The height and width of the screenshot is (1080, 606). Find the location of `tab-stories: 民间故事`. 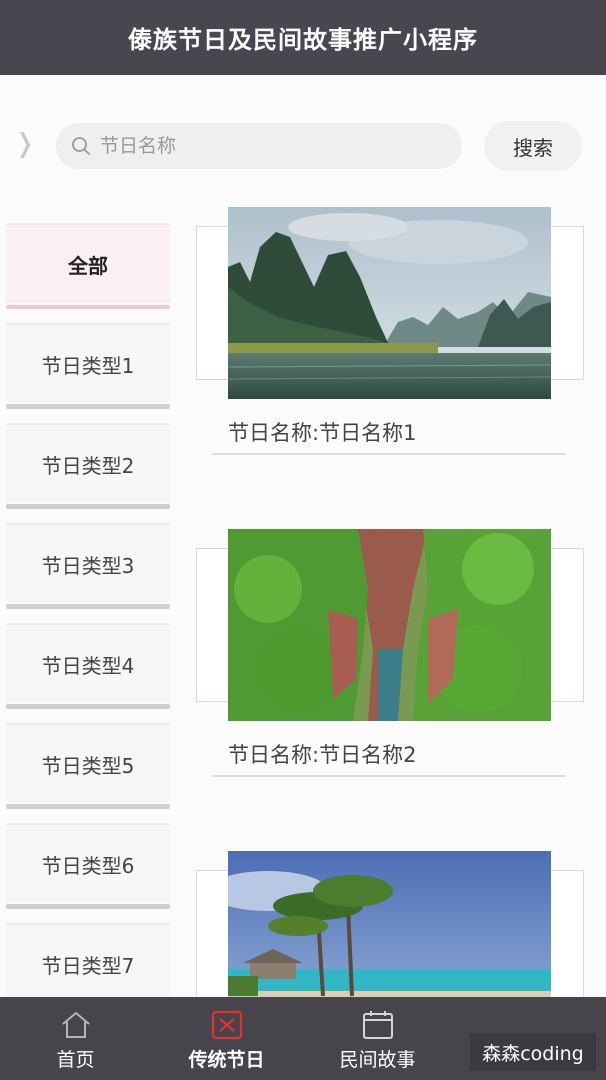

tab-stories: 民间故事 is located at coordinates (377, 1038).